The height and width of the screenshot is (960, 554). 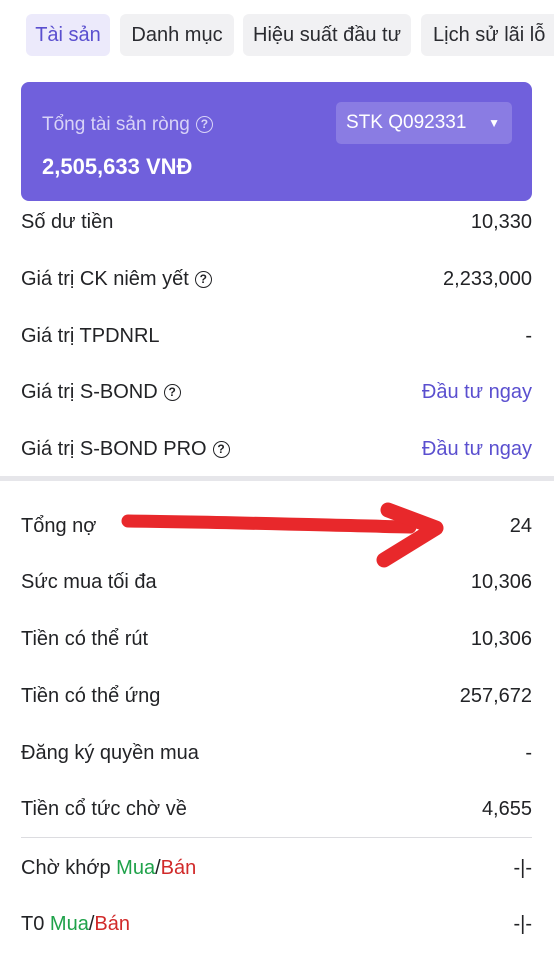 What do you see at coordinates (85, 639) in the screenshot?
I see `withdrawable-label: Tiền có thể rút` at bounding box center [85, 639].